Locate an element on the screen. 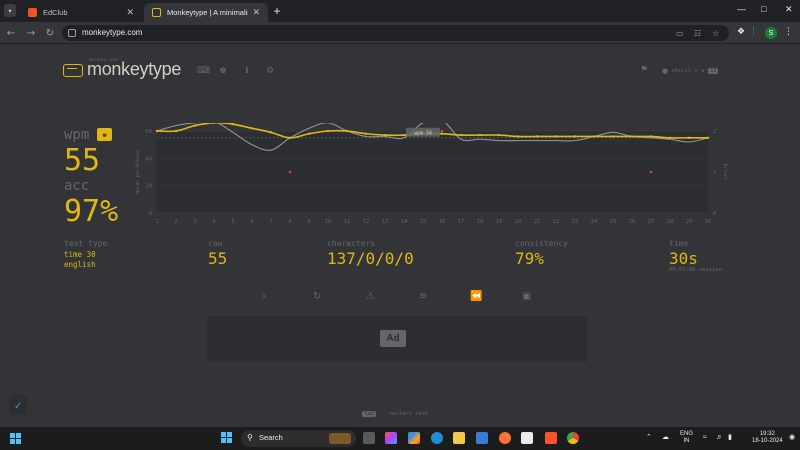 Image resolution: width=800 pixels, height=450 pixels. store-colors-icon is located at coordinates (414, 438).